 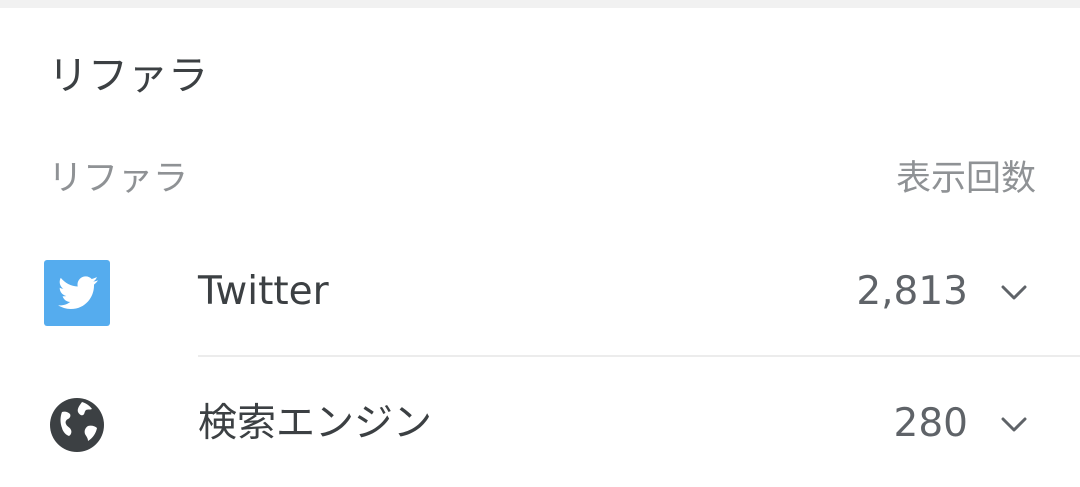 What do you see at coordinates (965, 179) in the screenshot?
I see `column-header-views: 表示回数` at bounding box center [965, 179].